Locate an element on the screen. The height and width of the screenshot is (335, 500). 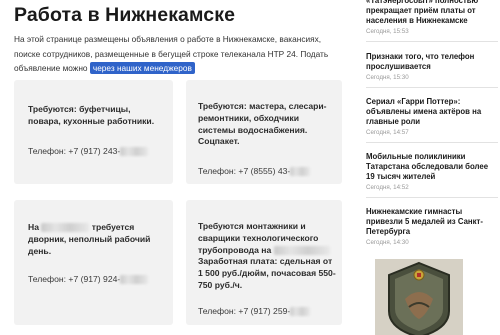
job-phone: Телефон: +7 (917) 924- is located at coordinates (88, 279).